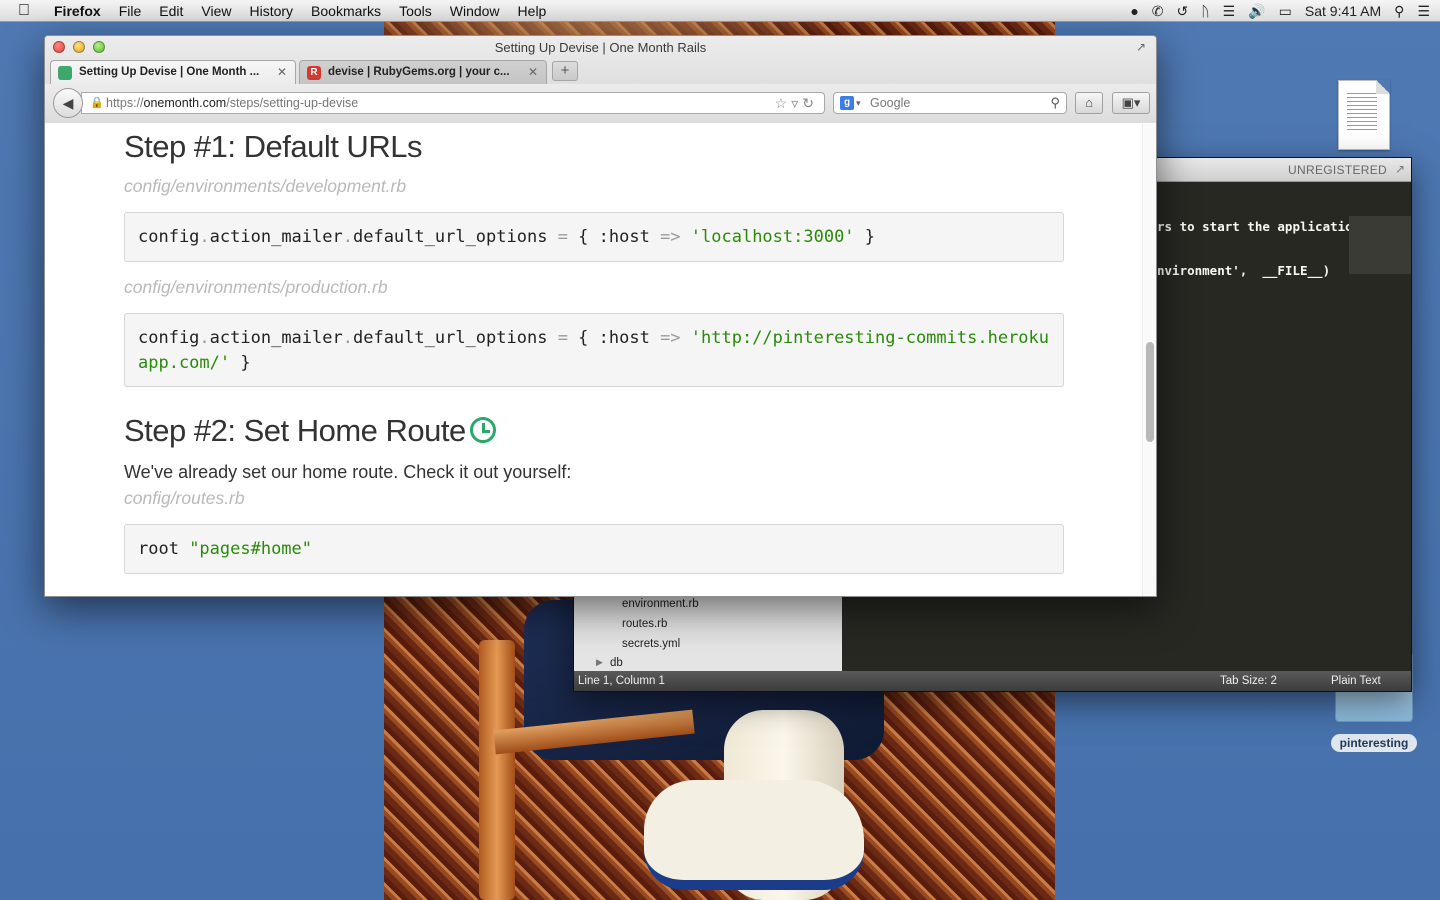 This screenshot has width=1440, height=900. I want to click on page-scrollbar, so click(1149, 360).